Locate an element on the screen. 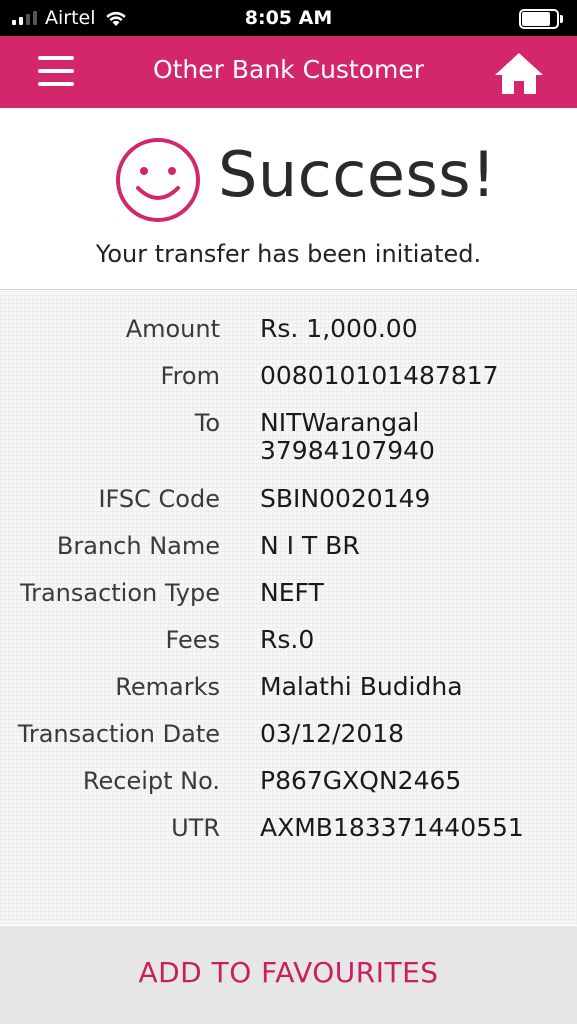 The image size is (577, 1024). detail-value-account: 37984107940 is located at coordinates (347, 450).